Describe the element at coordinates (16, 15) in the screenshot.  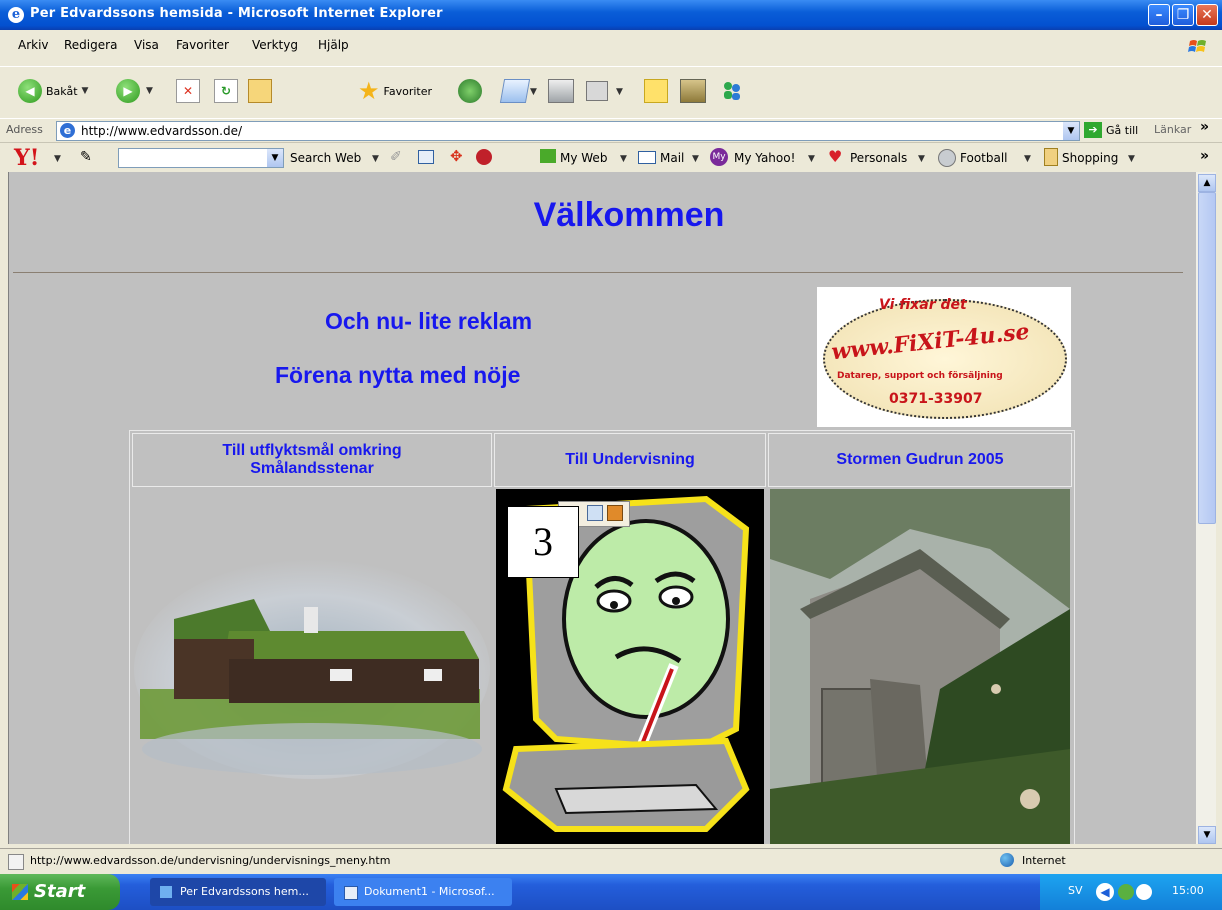
I see `ie-logo-icon: e` at that location.